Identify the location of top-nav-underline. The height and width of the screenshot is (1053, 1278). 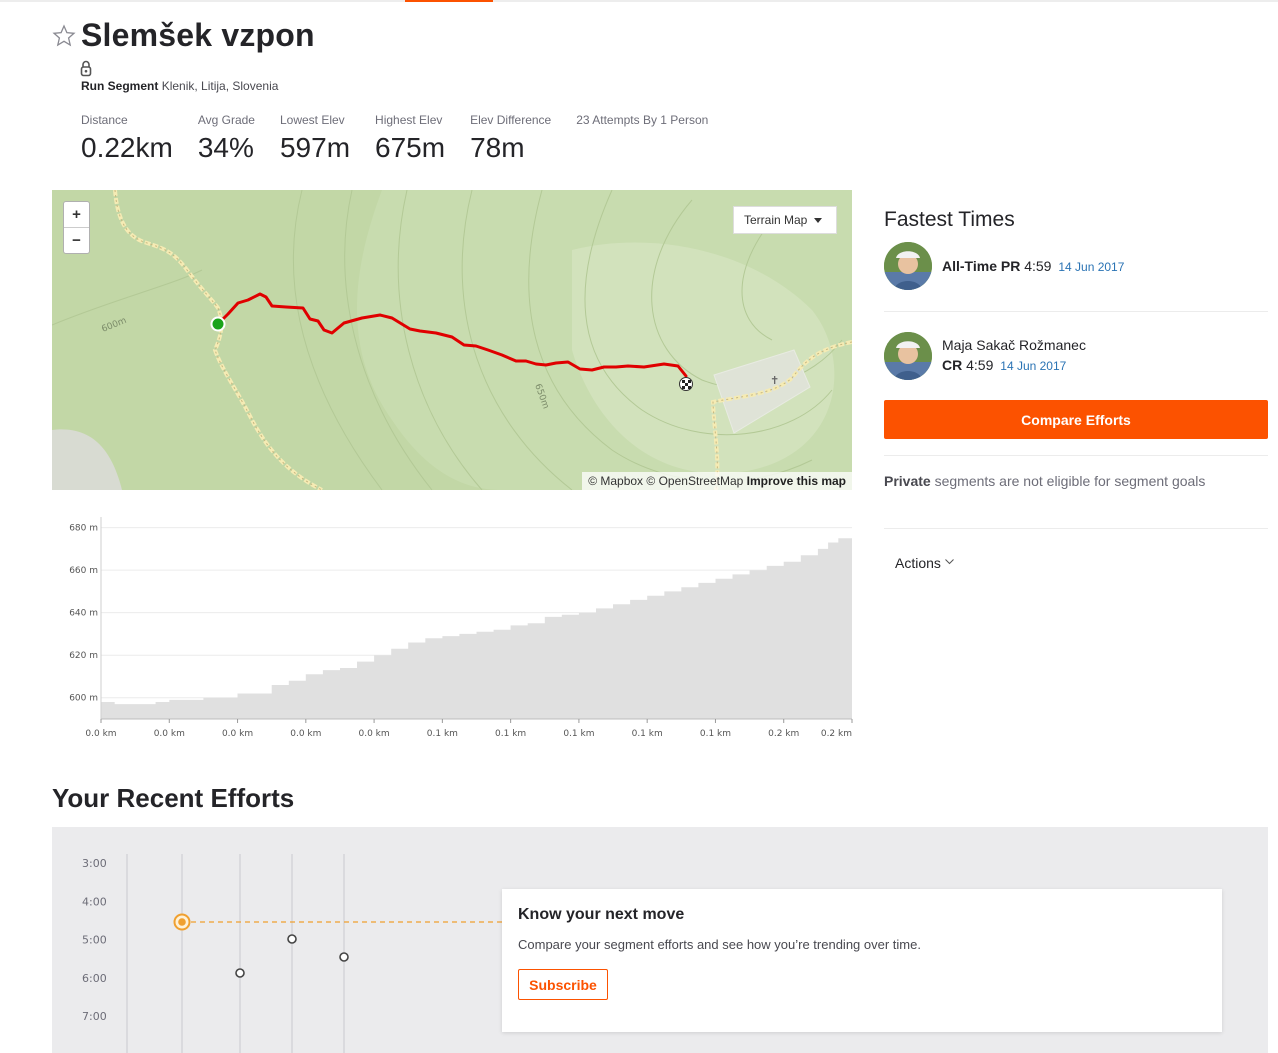
(639, 1).